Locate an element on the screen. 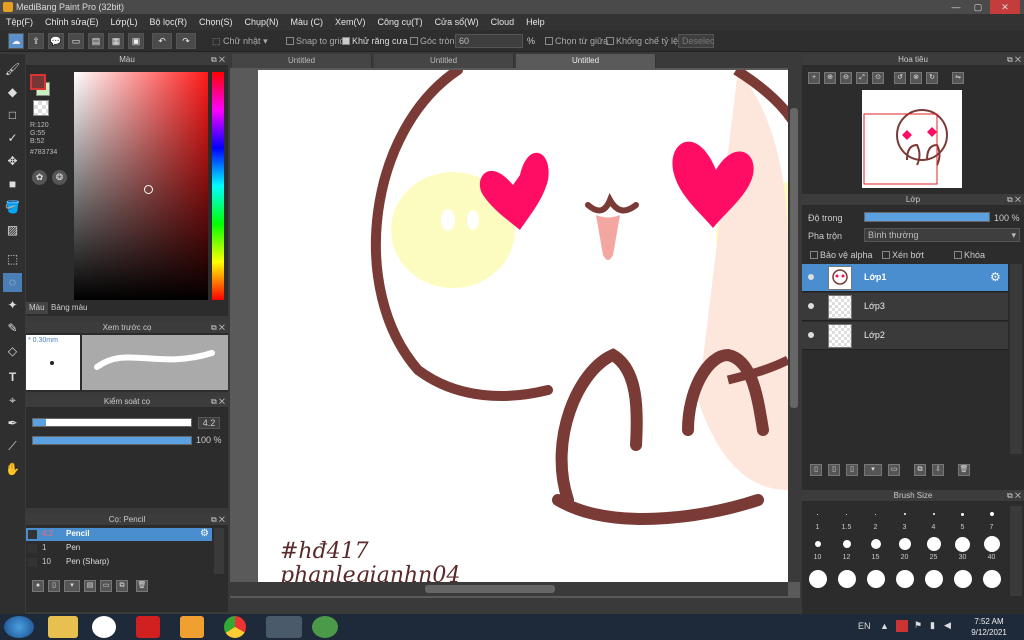 This screenshot has height=640, width=1024. duplicate-icon: ⧉ is located at coordinates (122, 586).